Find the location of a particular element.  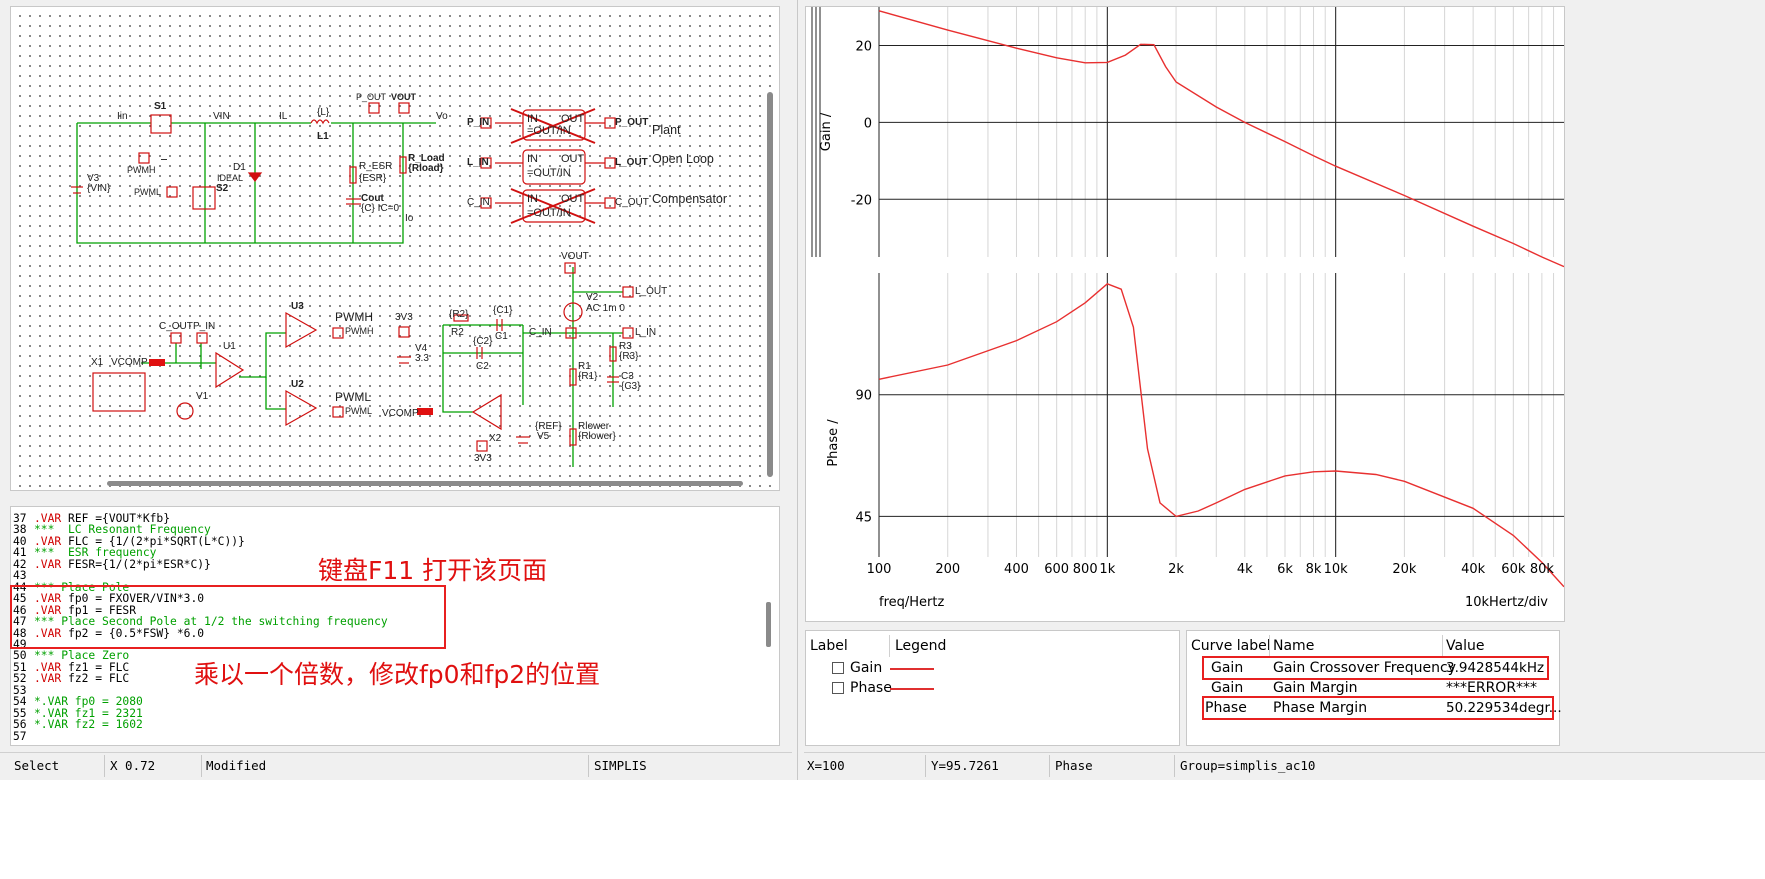

label-vout-node: VOUT is located at coordinates (404, 97).